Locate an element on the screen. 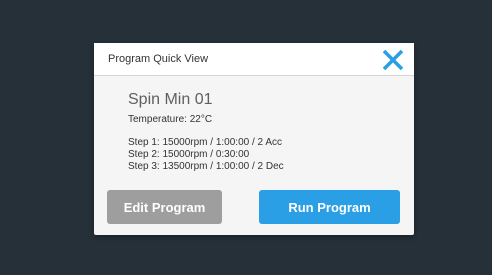  program-step: Step 2: 15000rpm / 0:30:00 is located at coordinates (189, 154).